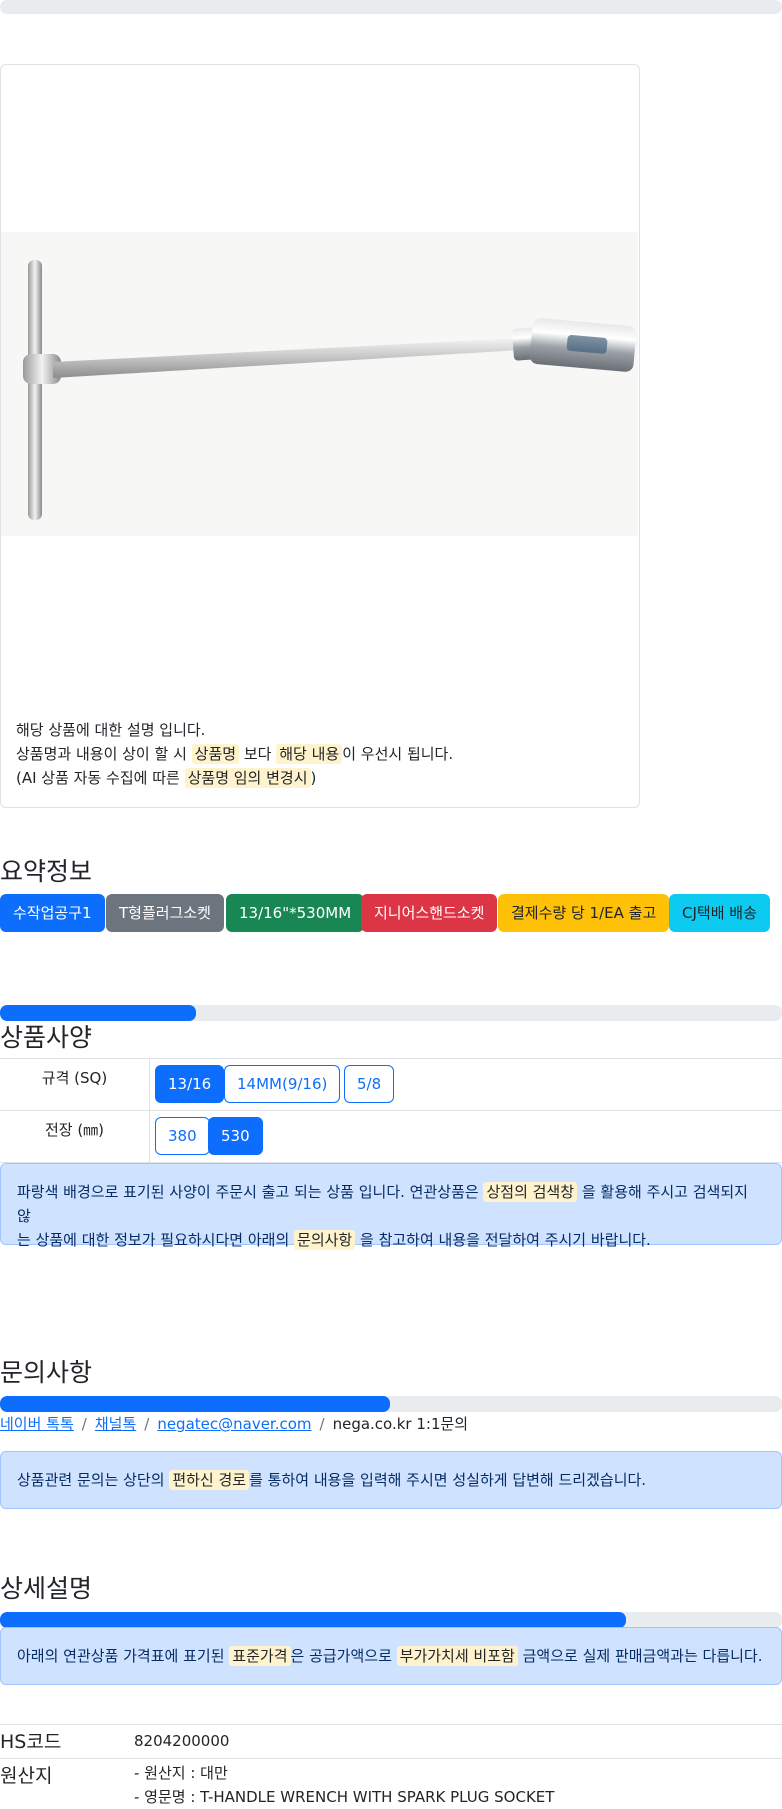 This screenshot has height=1809, width=782. I want to click on notice-text: 파랑색 배경으로 표기된 사양이 주문시 출고 되는 상품 입니다. 연관상품은, so click(248, 1192).